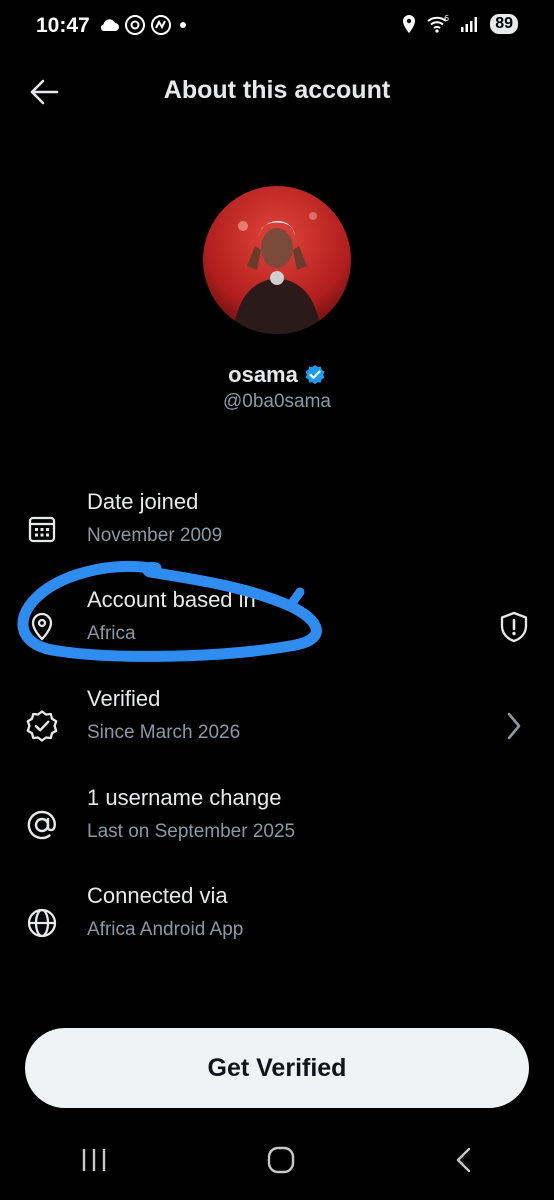  Describe the element at coordinates (42, 529) in the screenshot. I see `calendar-icon` at that location.